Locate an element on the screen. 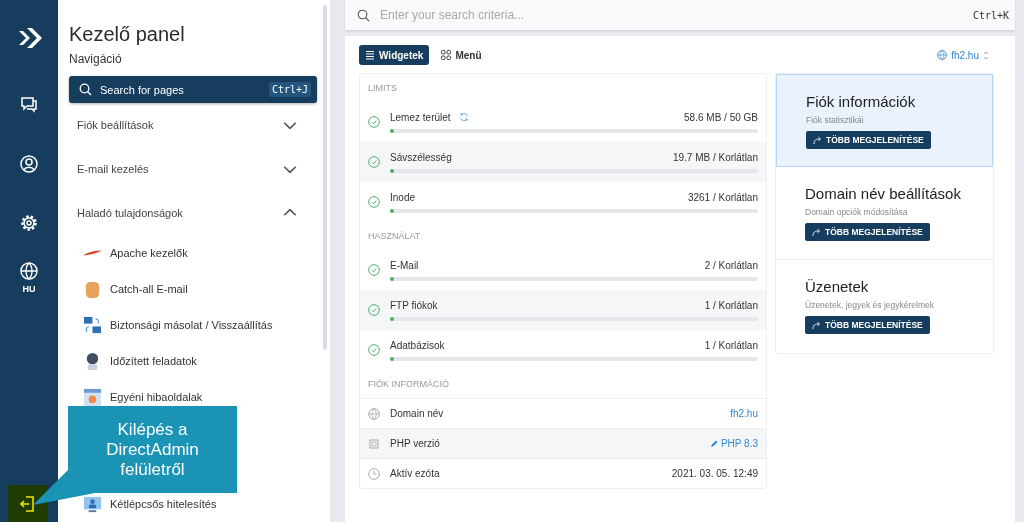 The image size is (1024, 522). nav-link: Catch-all E-mail is located at coordinates (149, 289).